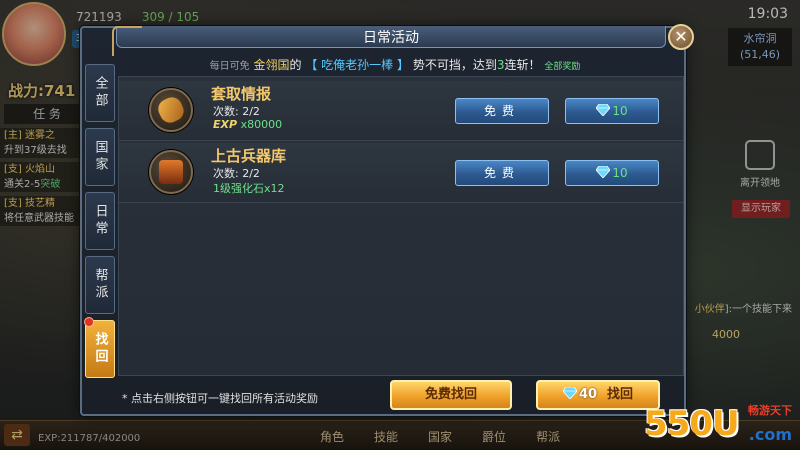 The height and width of the screenshot is (450, 800). I want to click on activity-row: 上古兵器库 次数: 2/2 1级强化石x12 免费 10, so click(401, 173).